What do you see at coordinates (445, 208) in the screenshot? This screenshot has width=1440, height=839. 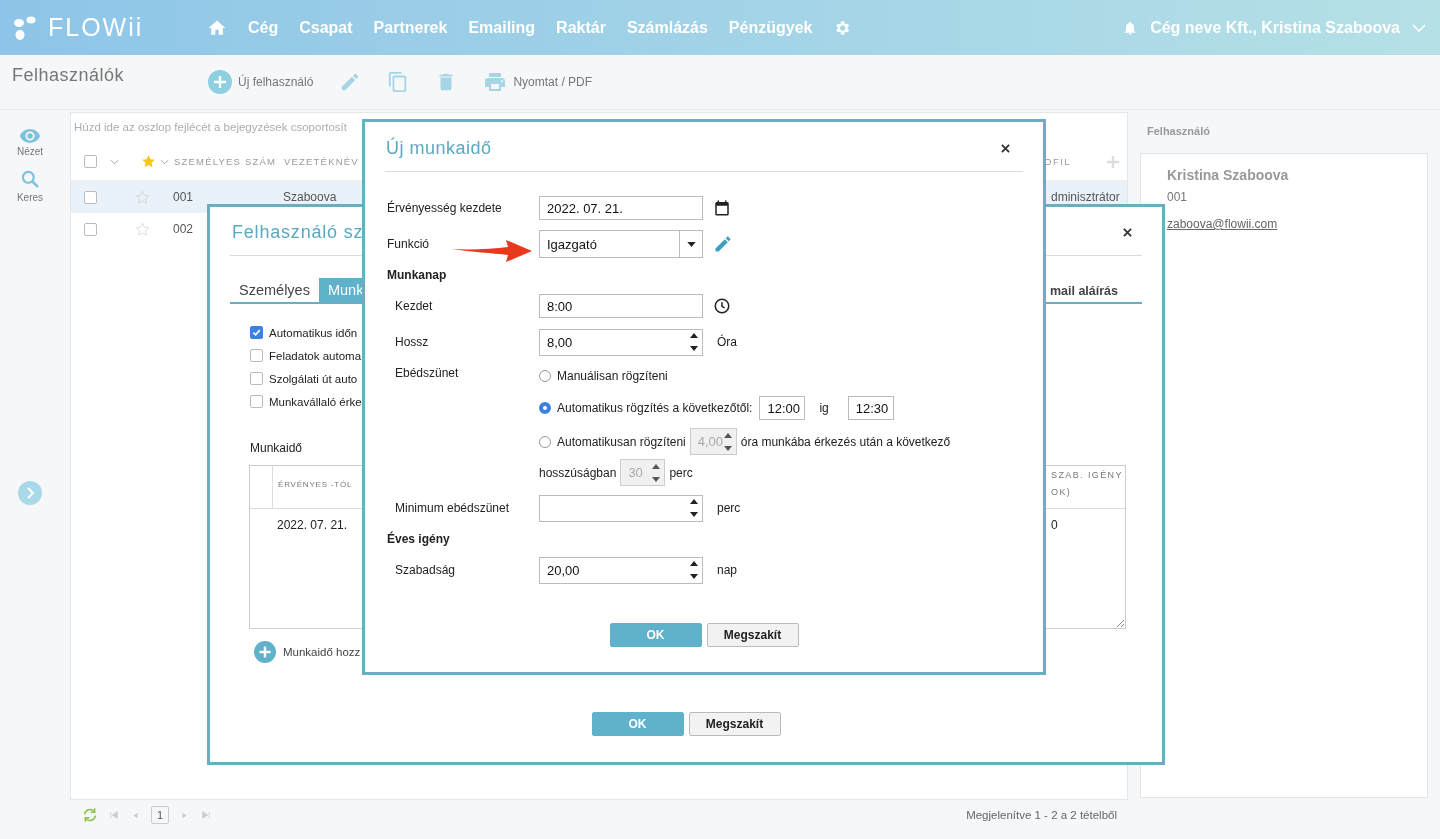 I see `field-label: Érvényesség kezdete` at bounding box center [445, 208].